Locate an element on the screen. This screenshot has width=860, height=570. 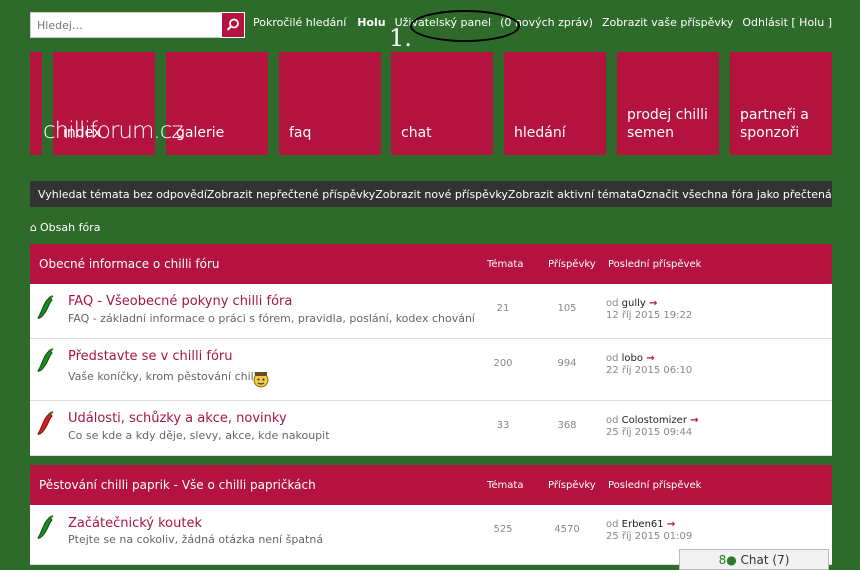
new-posts-link: Zobrazit nové příspěvky is located at coordinates (441, 194).